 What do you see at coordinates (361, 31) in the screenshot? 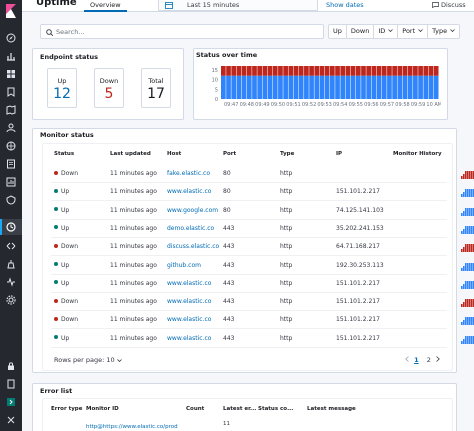
I see `filter-down: Down` at bounding box center [361, 31].